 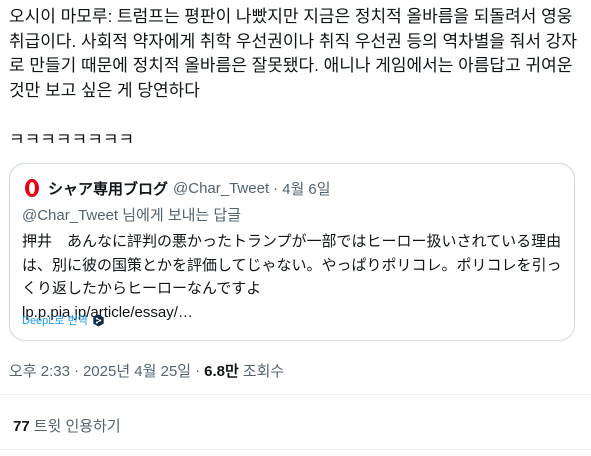 I want to click on translate-label: DeepL로 번역, so click(x=55, y=321).